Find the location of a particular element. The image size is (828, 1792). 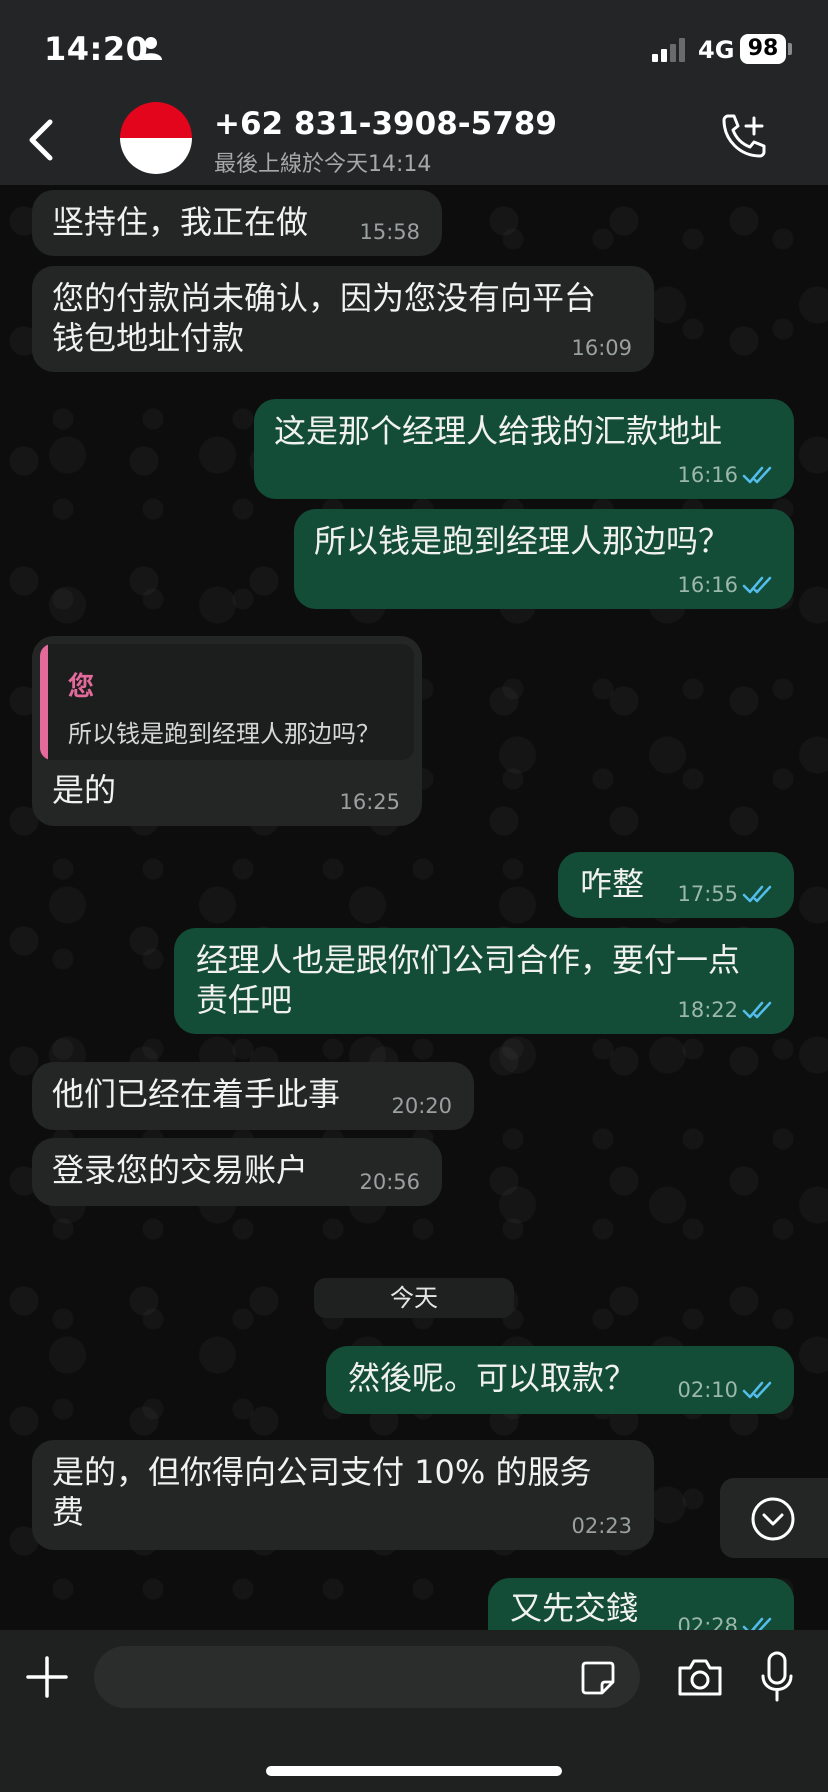

message-text: 这是那个经理人给我的汇款地址 is located at coordinates (498, 431).